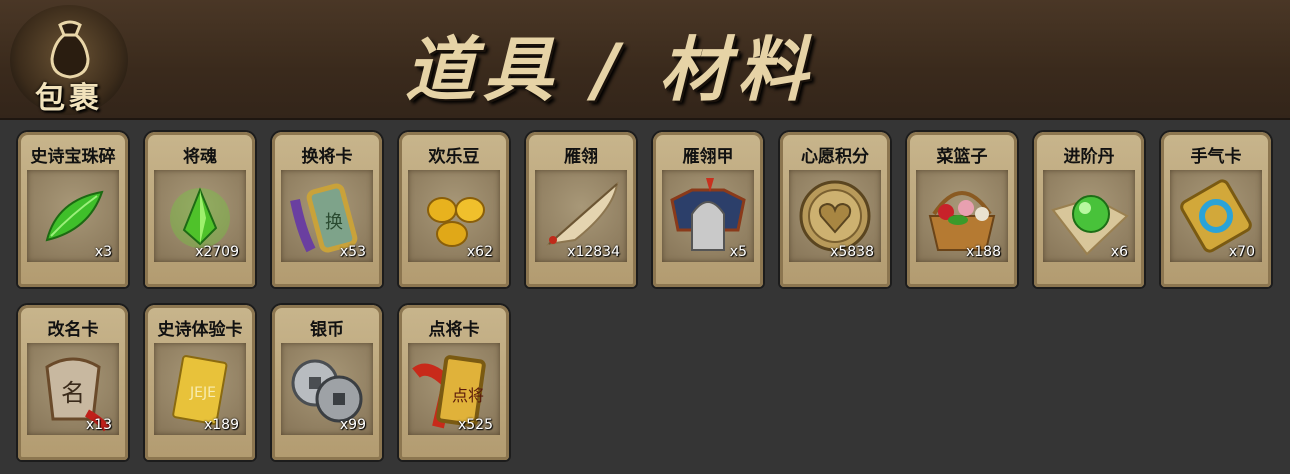 This screenshot has width=1290, height=474. I want to click on item-name: 将魂, so click(200, 157).